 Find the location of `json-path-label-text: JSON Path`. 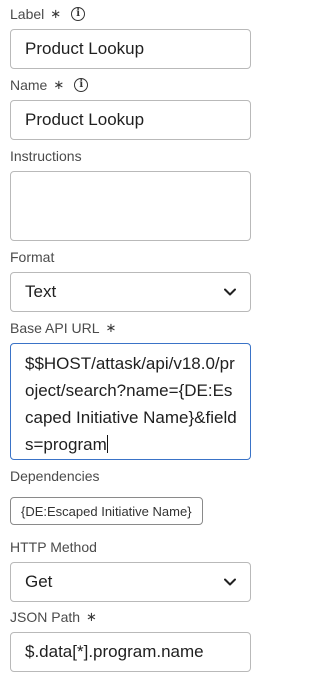

json-path-label-text: JSON Path is located at coordinates (45, 617).